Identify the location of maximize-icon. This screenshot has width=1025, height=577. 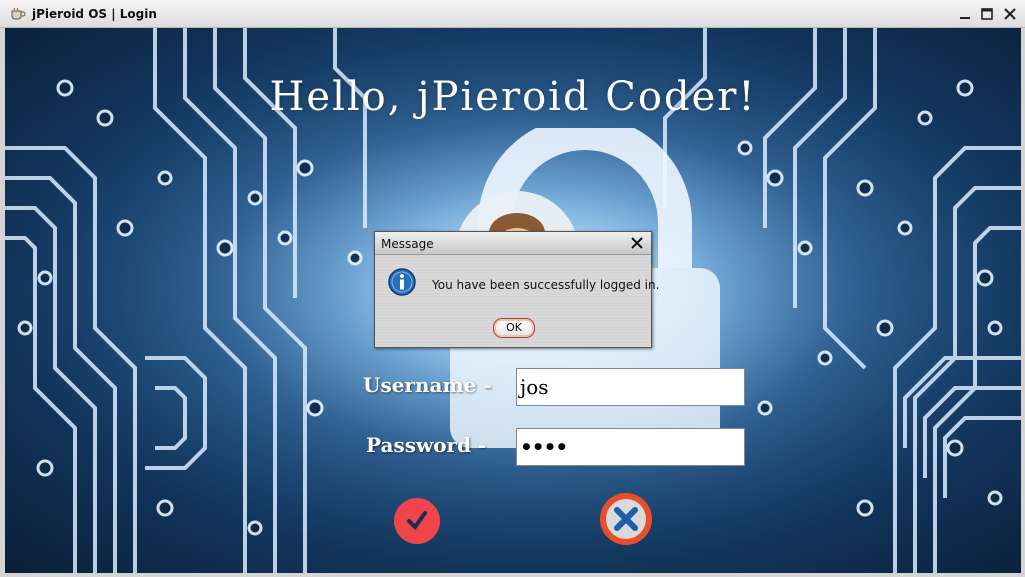
(987, 14).